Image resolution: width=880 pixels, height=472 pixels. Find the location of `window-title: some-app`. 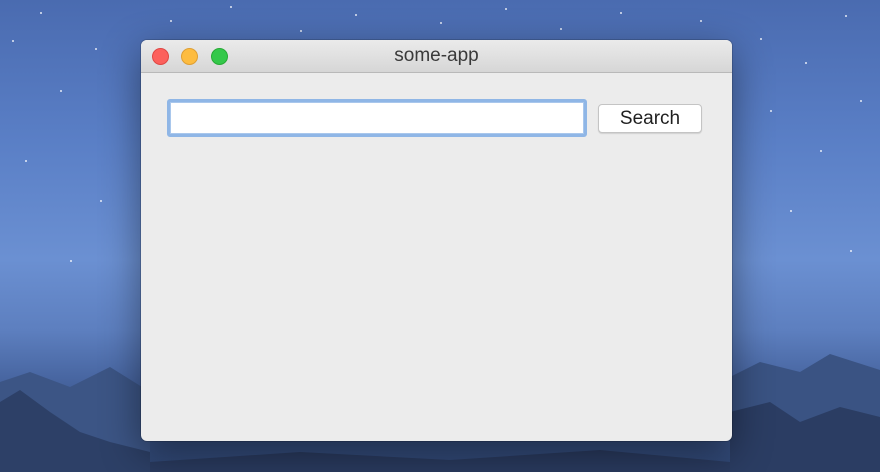

window-title: some-app is located at coordinates (436, 55).